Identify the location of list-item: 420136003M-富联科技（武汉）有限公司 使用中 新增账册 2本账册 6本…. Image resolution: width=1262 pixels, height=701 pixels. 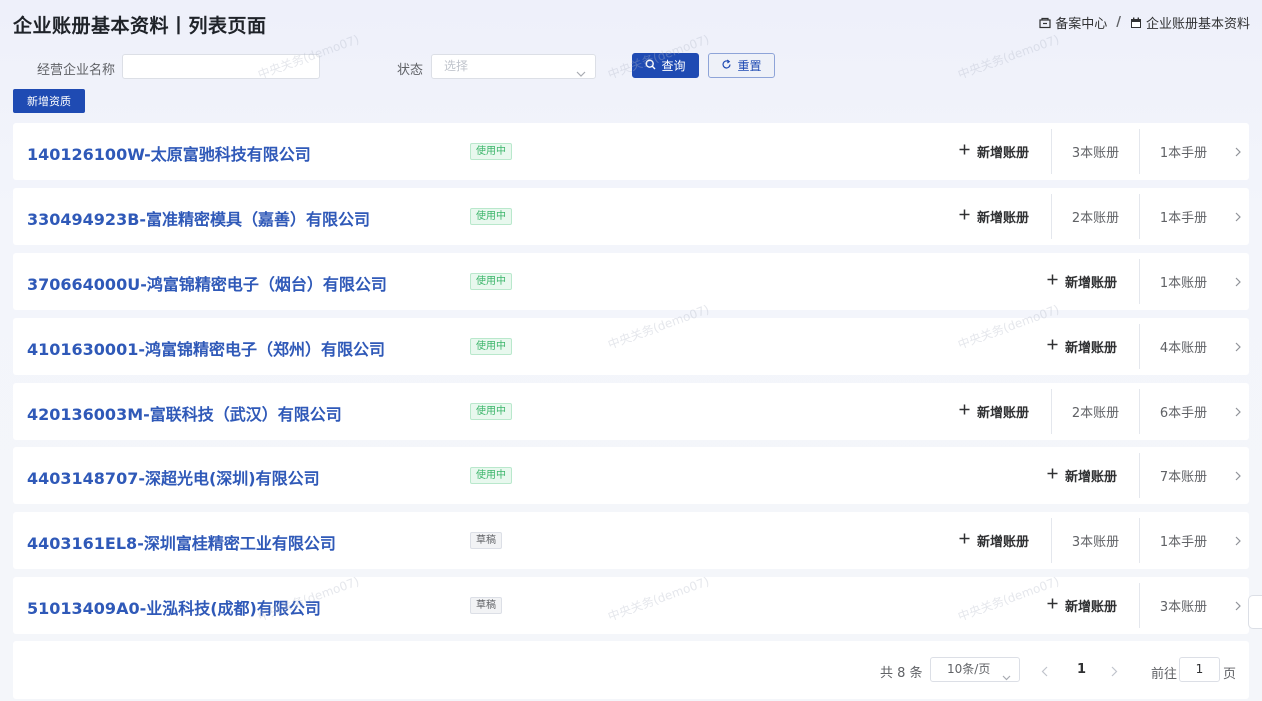
(631, 411).